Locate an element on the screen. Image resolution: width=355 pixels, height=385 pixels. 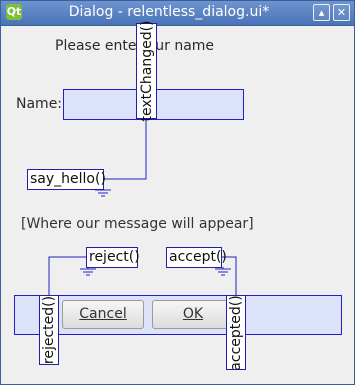
name-label: Name: is located at coordinates (39, 104).